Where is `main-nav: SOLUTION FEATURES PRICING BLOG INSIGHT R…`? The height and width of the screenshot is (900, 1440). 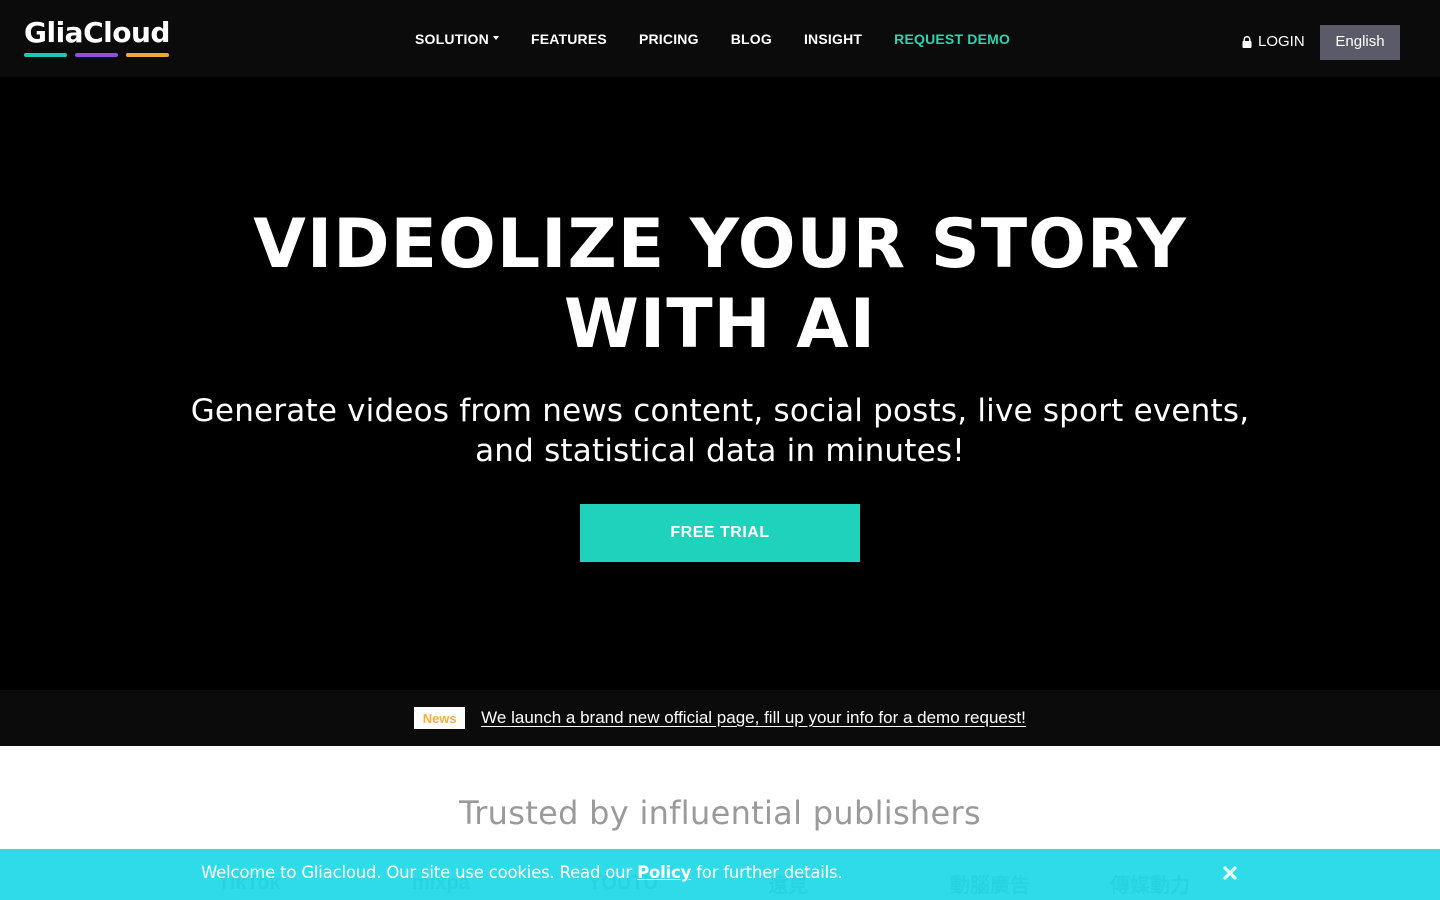
main-nav: SOLUTION FEATURES PRICING BLOG INSIGHT R… is located at coordinates (712, 38).